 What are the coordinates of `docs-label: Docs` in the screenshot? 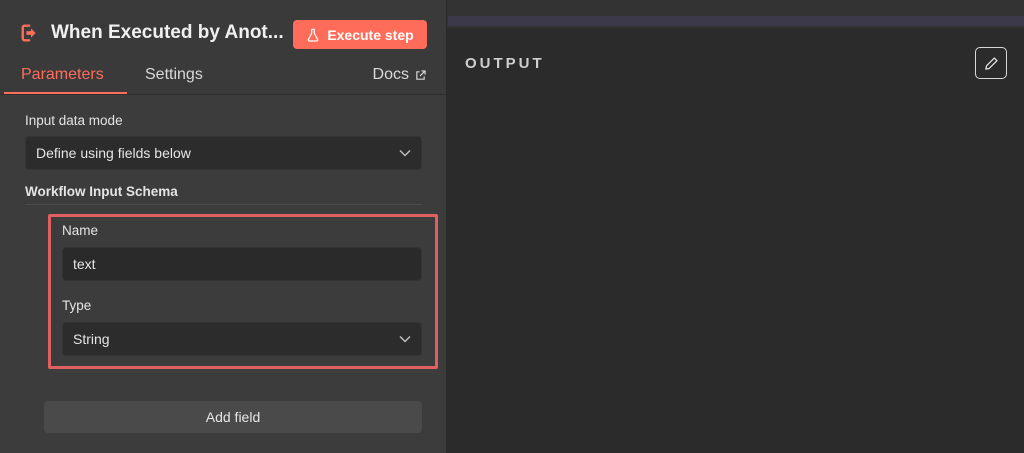 It's located at (390, 74).